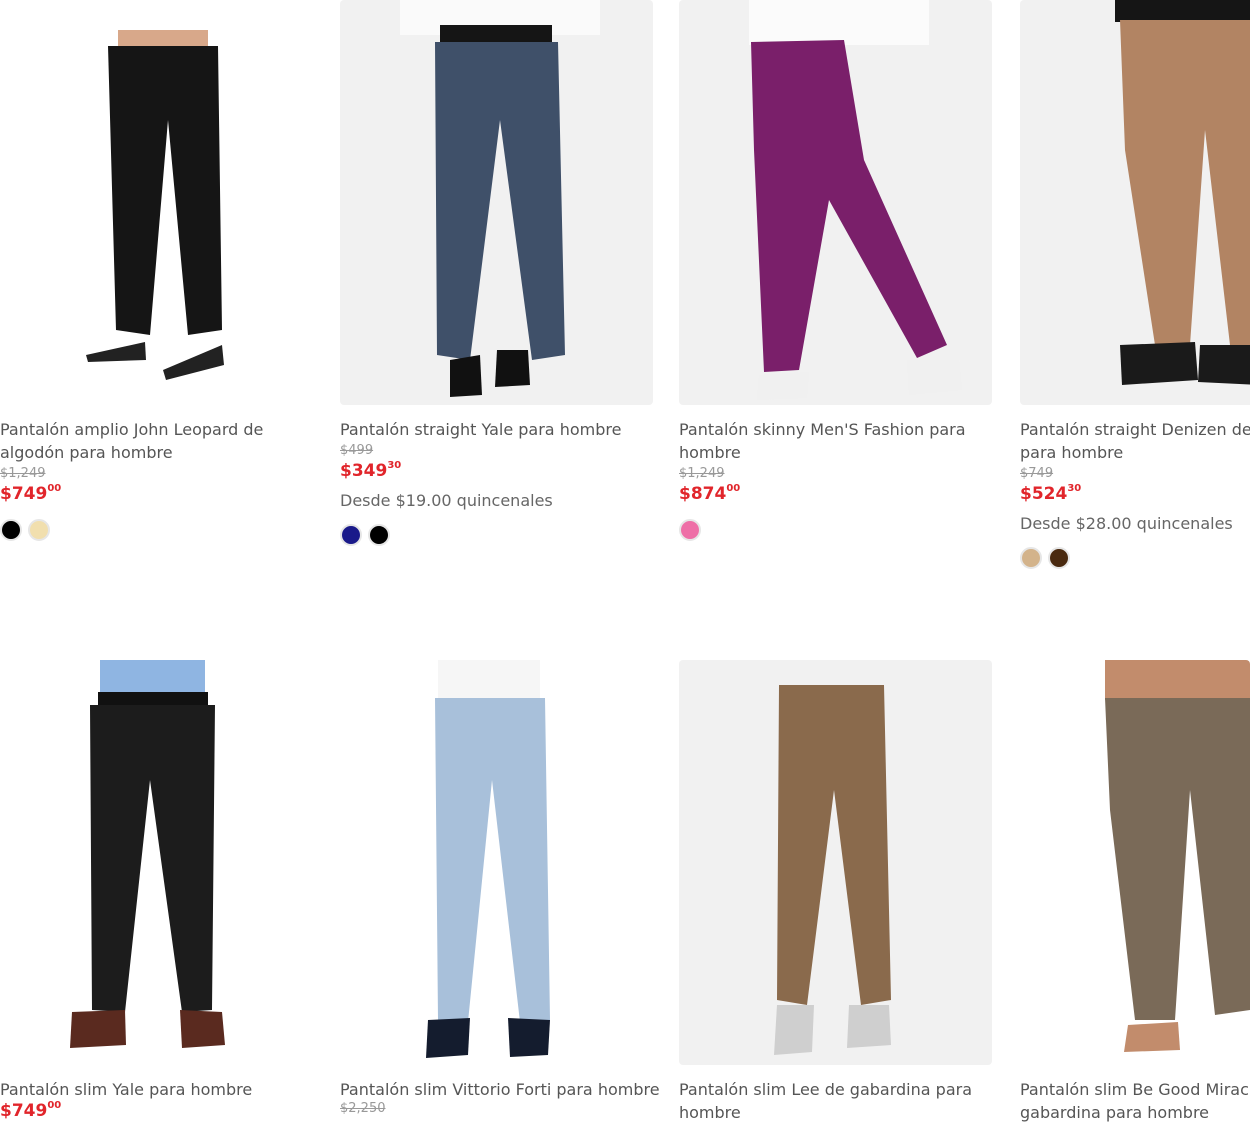 Image resolution: width=1250 pixels, height=1124 pixels. I want to click on sale-price: $52430, so click(1051, 493).